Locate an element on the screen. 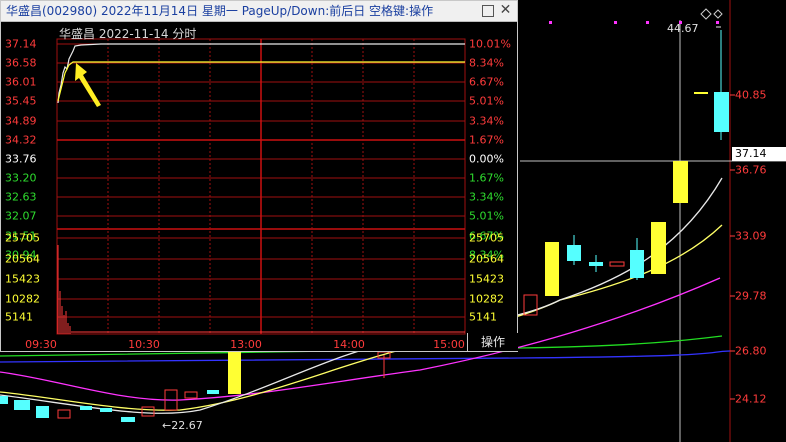  price-label: 34.32 is located at coordinates (21, 140).